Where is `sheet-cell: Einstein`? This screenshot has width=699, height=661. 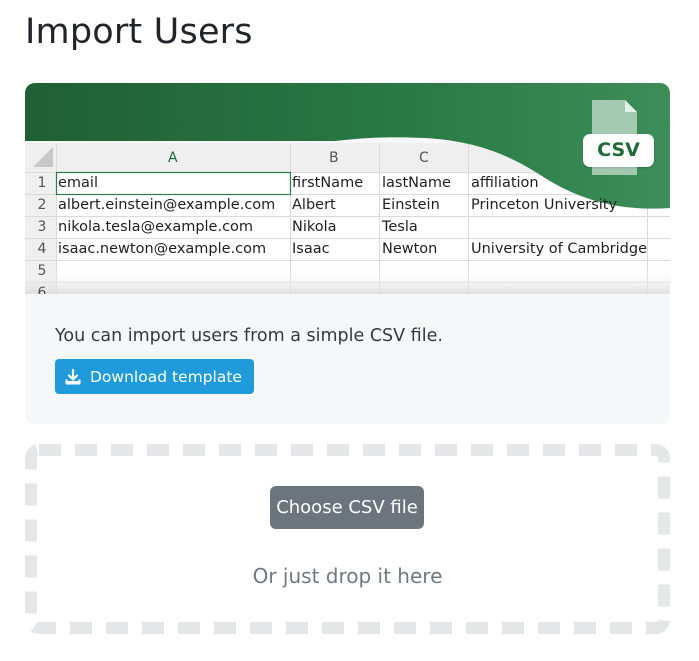
sheet-cell: Einstein is located at coordinates (411, 205).